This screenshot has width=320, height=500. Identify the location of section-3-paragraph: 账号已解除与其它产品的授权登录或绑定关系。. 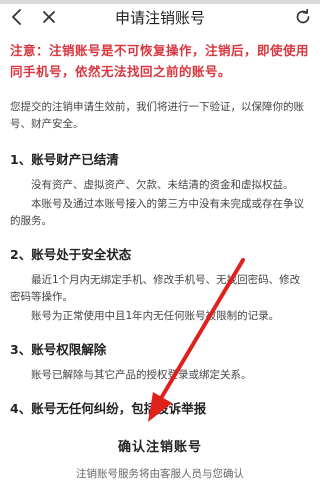
(141, 375).